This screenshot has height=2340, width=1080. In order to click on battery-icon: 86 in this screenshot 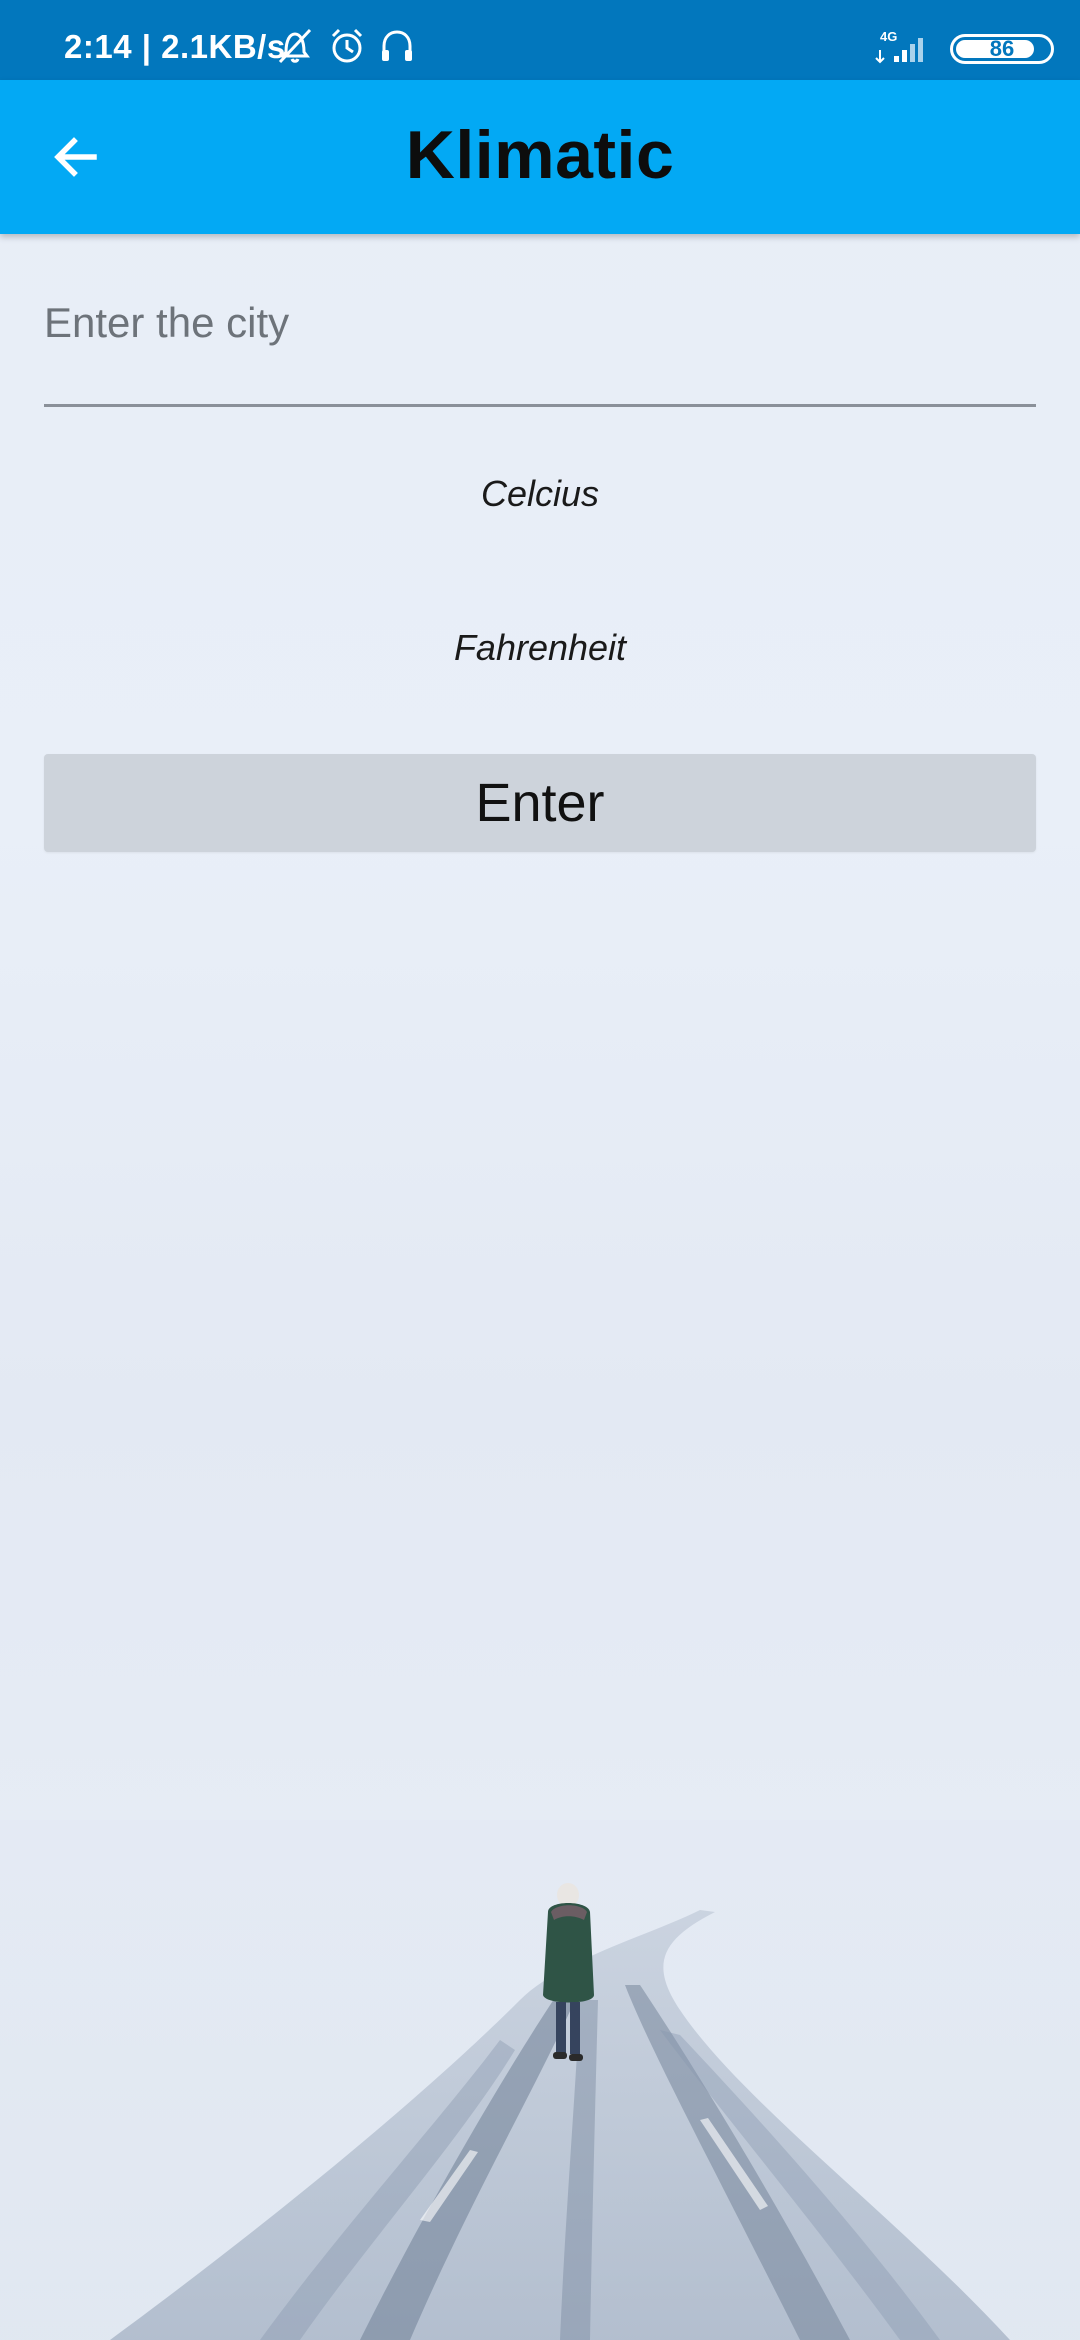, I will do `click(1002, 49)`.